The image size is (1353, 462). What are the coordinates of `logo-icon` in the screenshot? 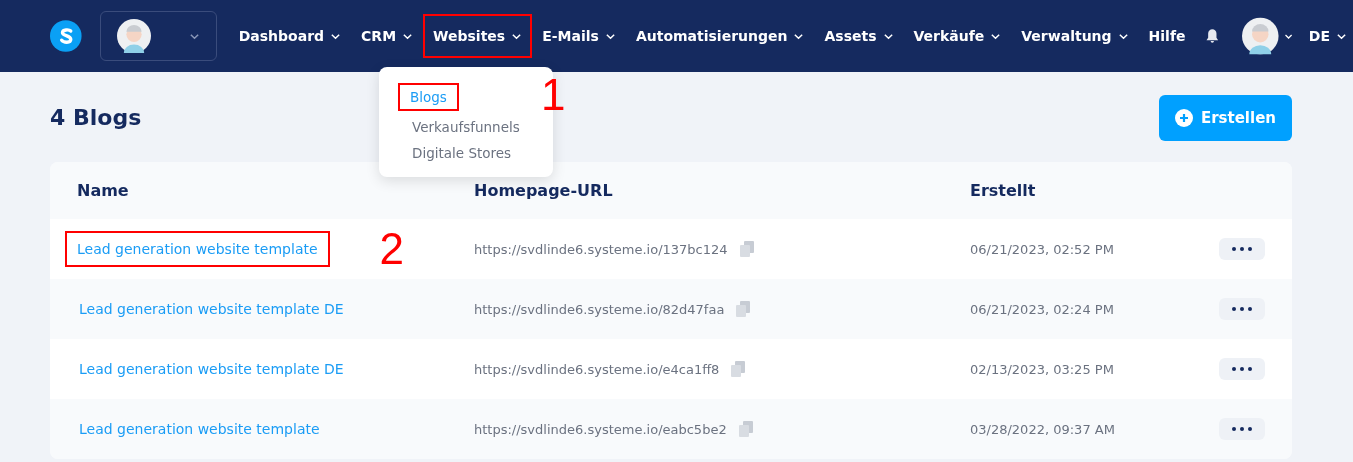 It's located at (66, 36).